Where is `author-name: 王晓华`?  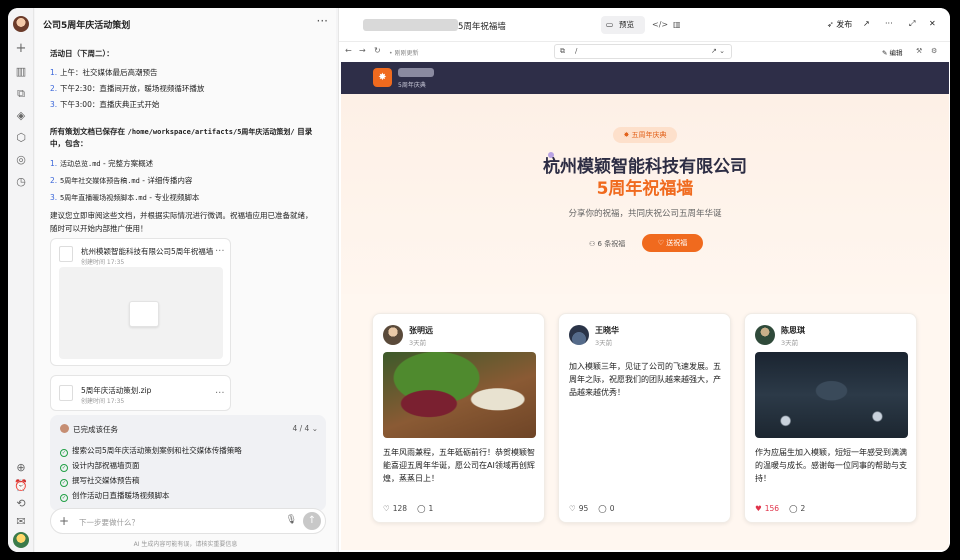
author-name: 王晓华 is located at coordinates (607, 330).